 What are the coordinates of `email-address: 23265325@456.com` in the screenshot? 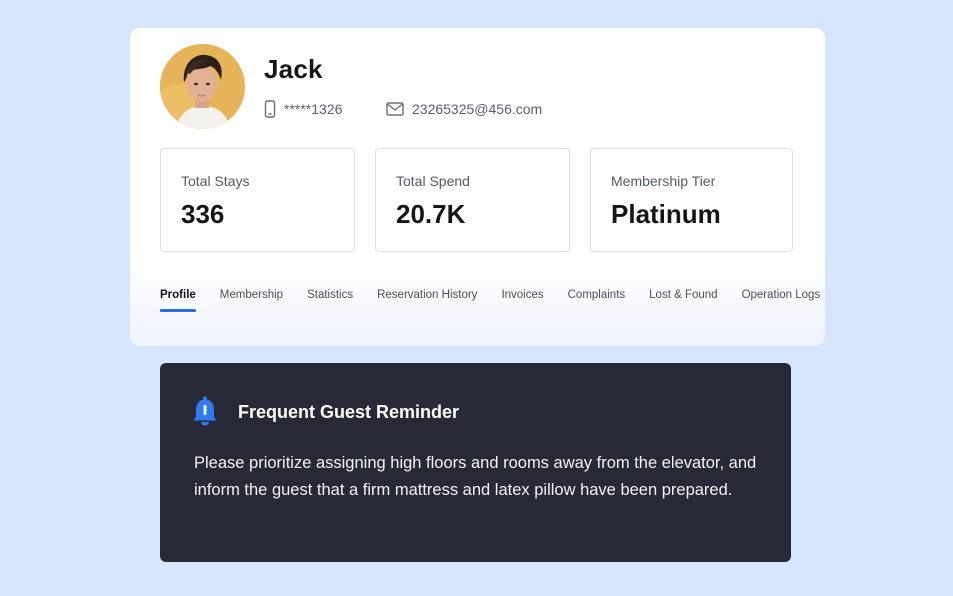 It's located at (477, 109).